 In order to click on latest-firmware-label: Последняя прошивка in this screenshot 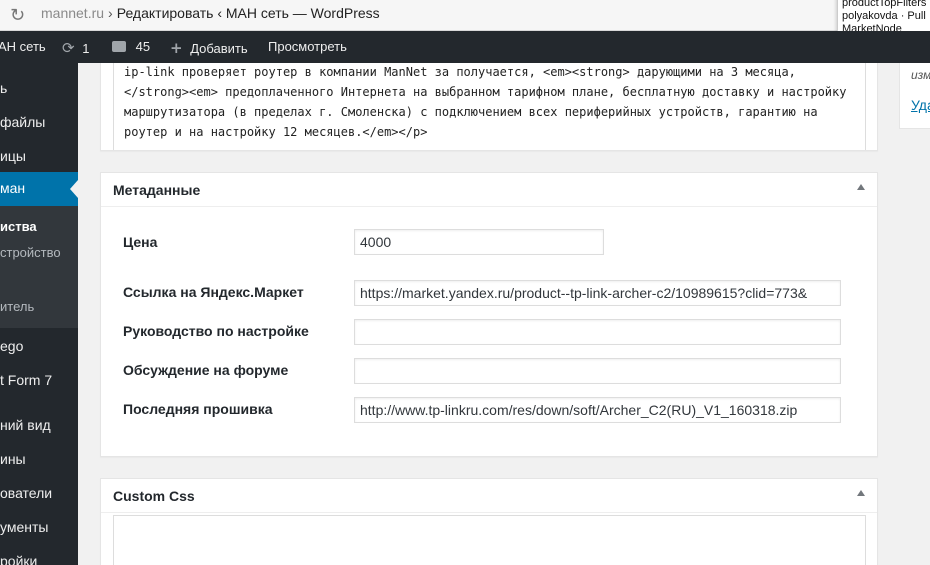, I will do `click(198, 409)`.